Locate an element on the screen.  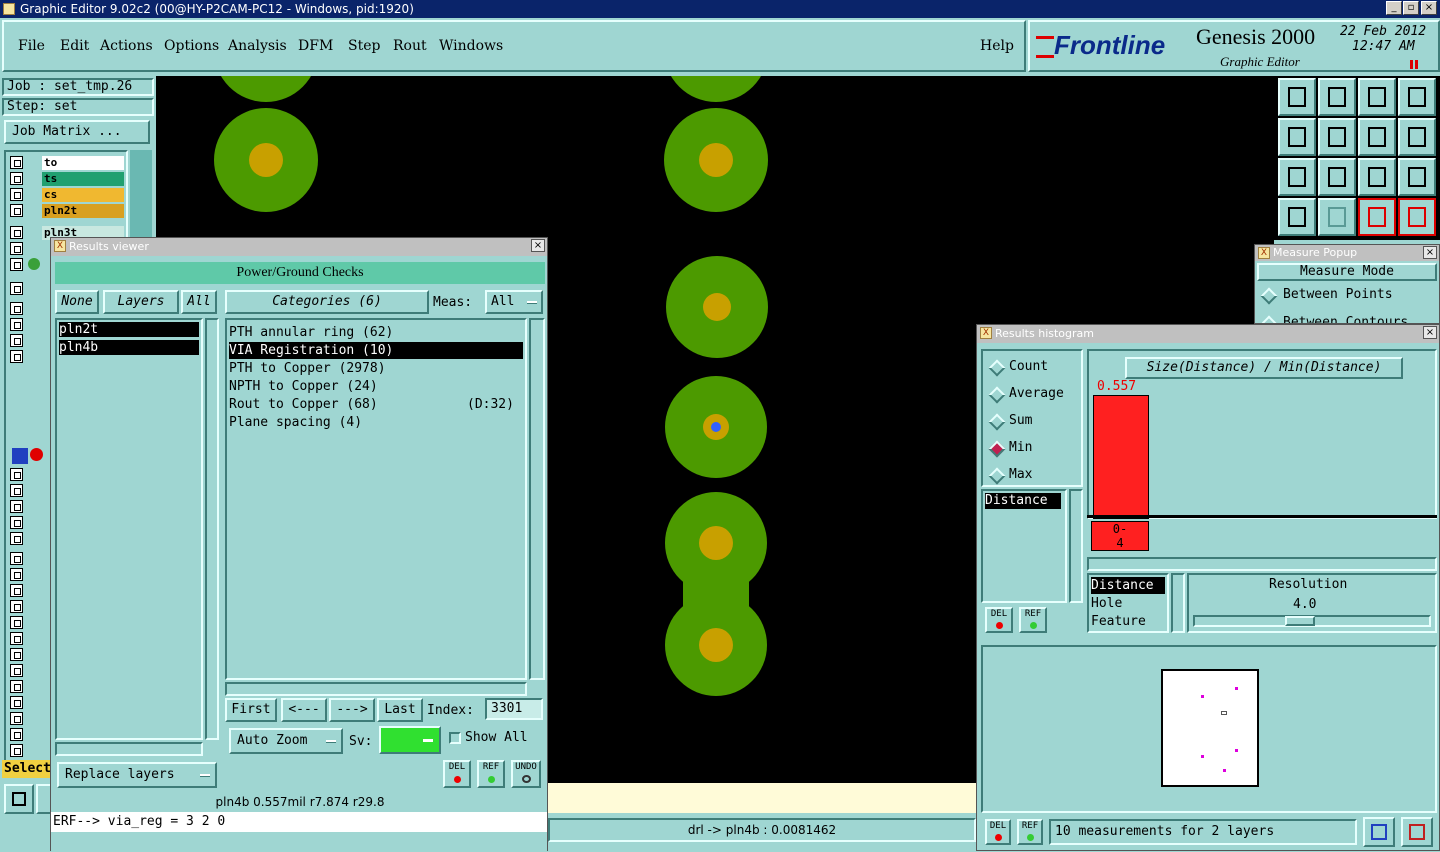
del-button: DEL is located at coordinates (457, 774).